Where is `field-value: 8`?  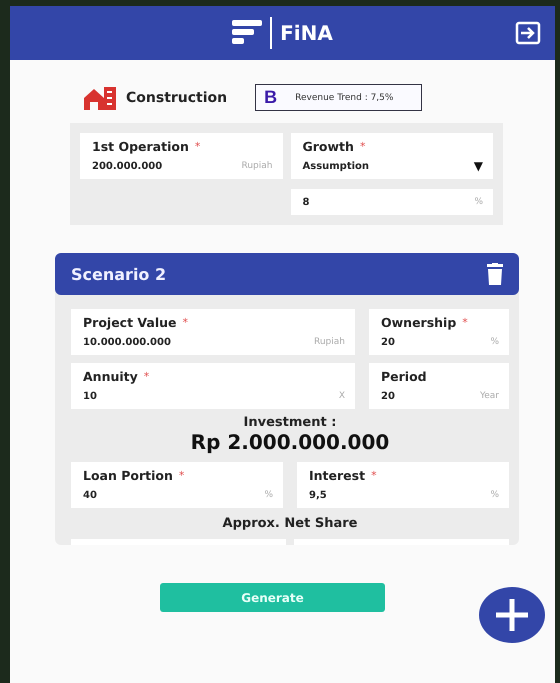
field-value: 8 is located at coordinates (306, 202).